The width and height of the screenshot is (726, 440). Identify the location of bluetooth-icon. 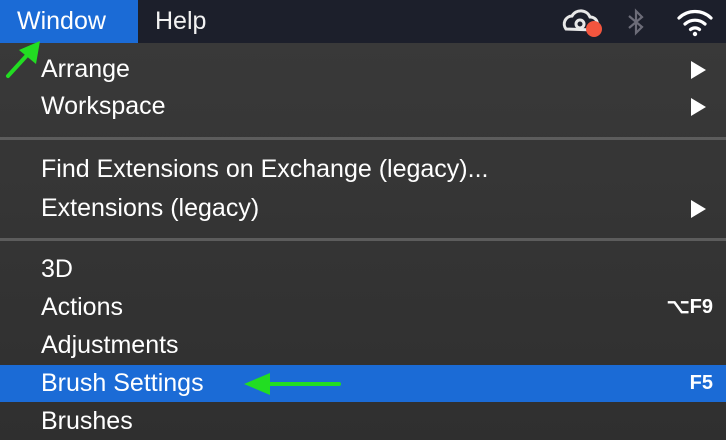
(636, 22).